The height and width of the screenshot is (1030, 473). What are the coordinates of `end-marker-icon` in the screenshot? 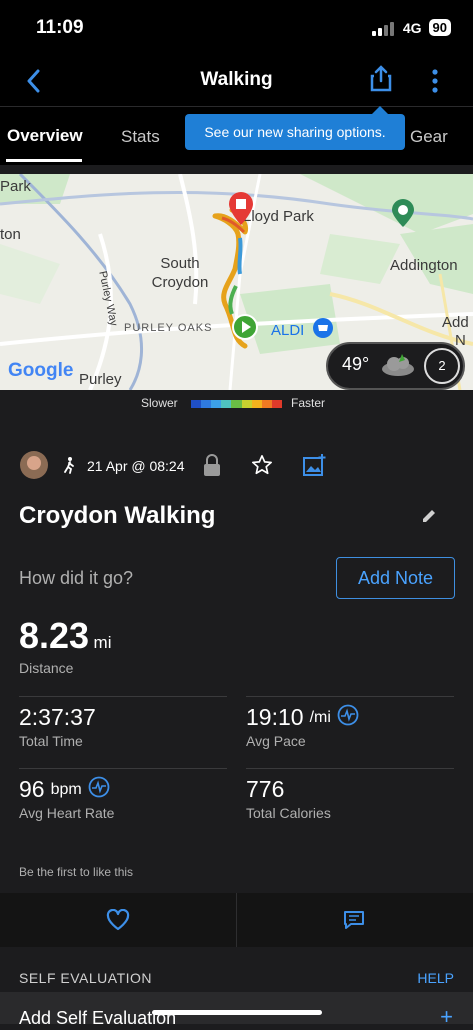 It's located at (241, 211).